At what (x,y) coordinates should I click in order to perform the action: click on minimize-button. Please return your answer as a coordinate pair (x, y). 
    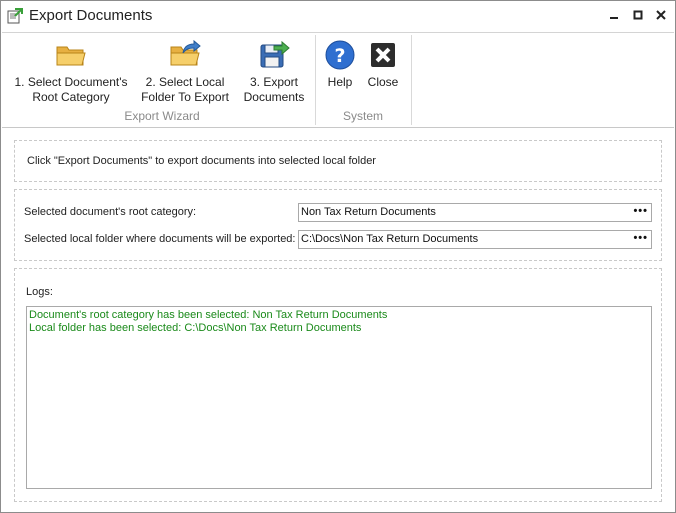
    Looking at the image, I should click on (614, 16).